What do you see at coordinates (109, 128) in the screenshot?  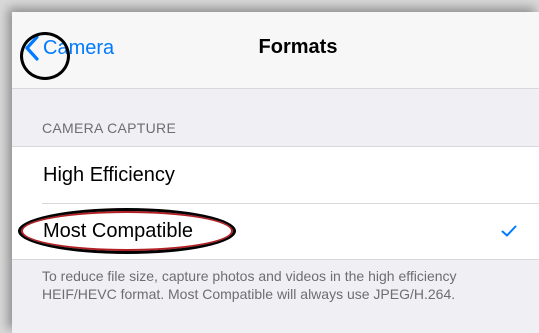 I see `section-header: CAMERA CAPTURE` at bounding box center [109, 128].